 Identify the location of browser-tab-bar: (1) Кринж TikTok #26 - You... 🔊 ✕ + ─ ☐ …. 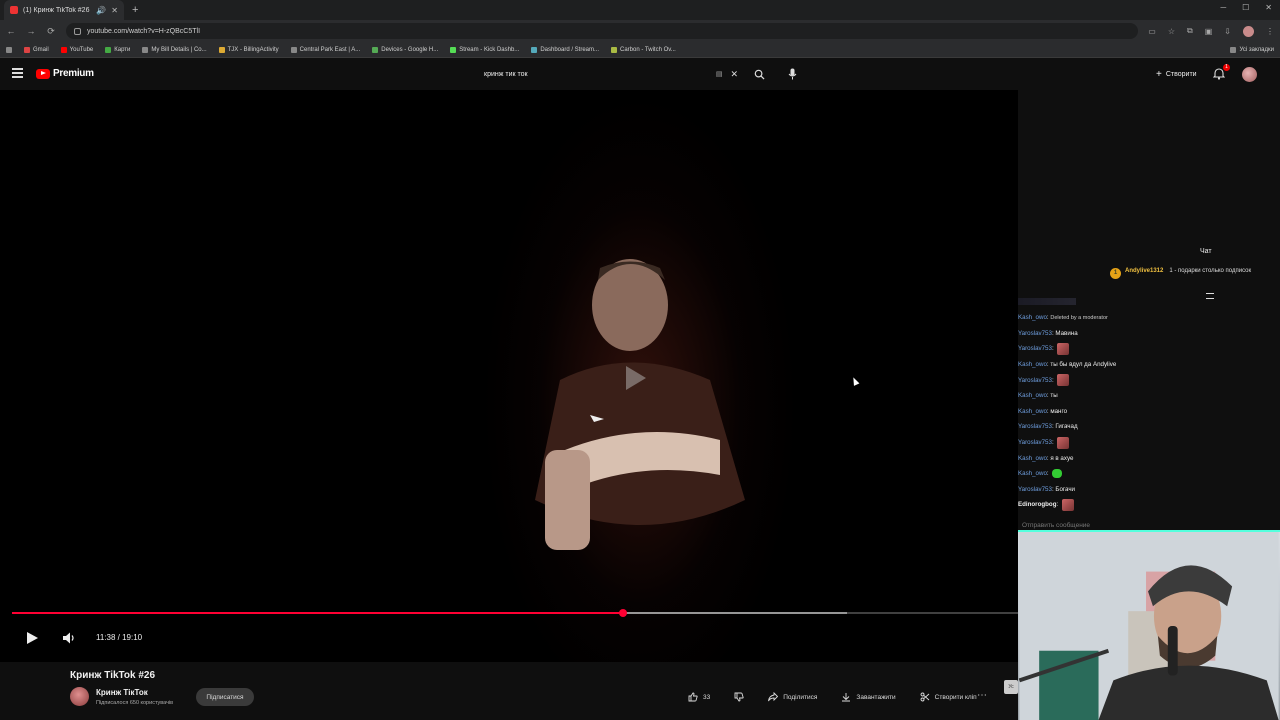
(640, 10).